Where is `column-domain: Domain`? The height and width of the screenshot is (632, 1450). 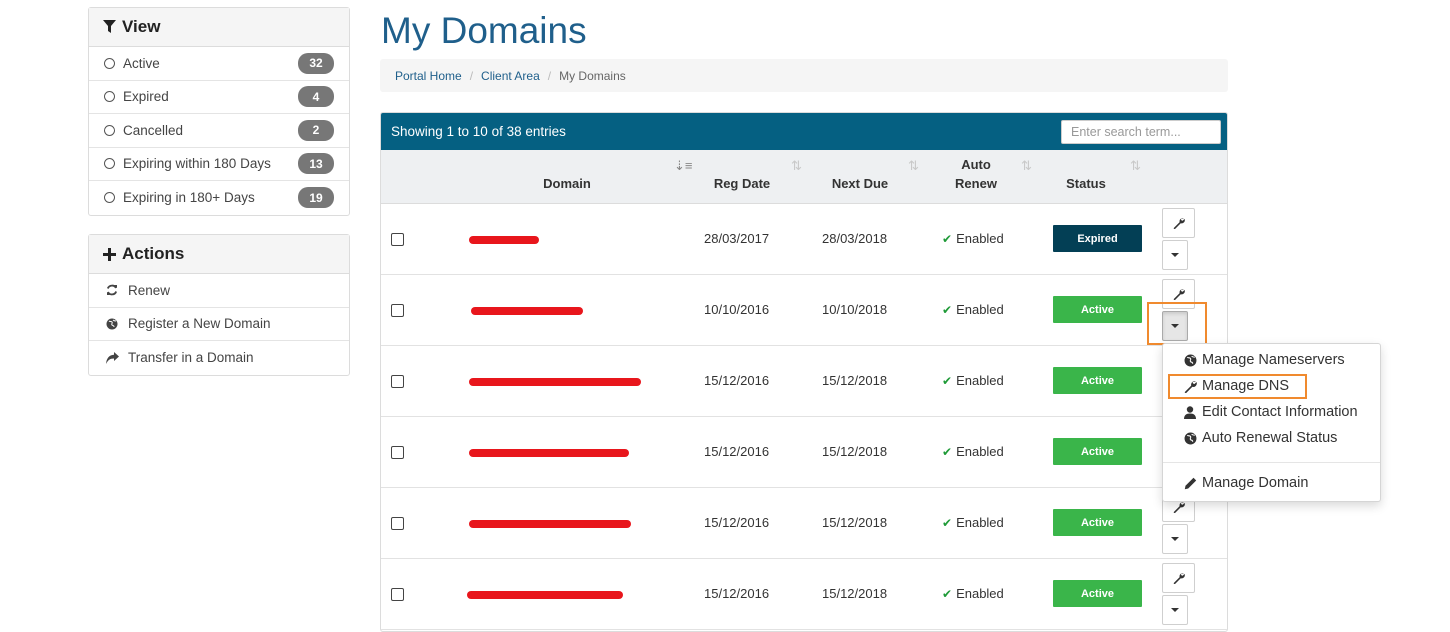 column-domain: Domain is located at coordinates (567, 183).